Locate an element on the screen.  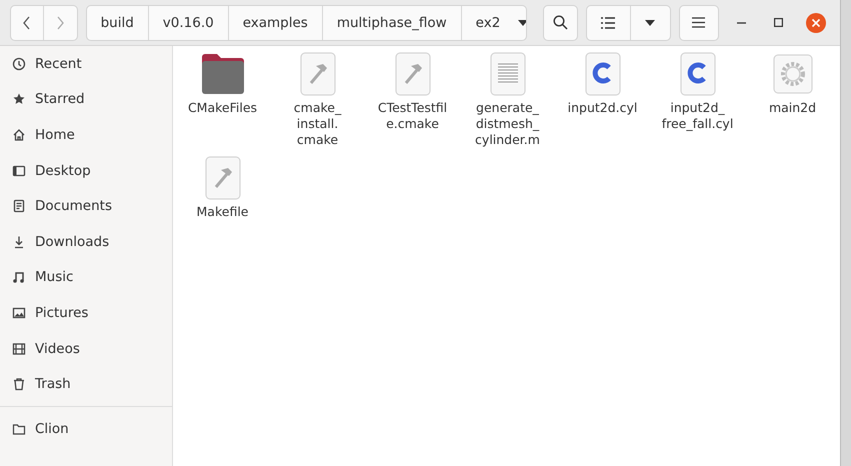
sidebar-item: Starred is located at coordinates (60, 99).